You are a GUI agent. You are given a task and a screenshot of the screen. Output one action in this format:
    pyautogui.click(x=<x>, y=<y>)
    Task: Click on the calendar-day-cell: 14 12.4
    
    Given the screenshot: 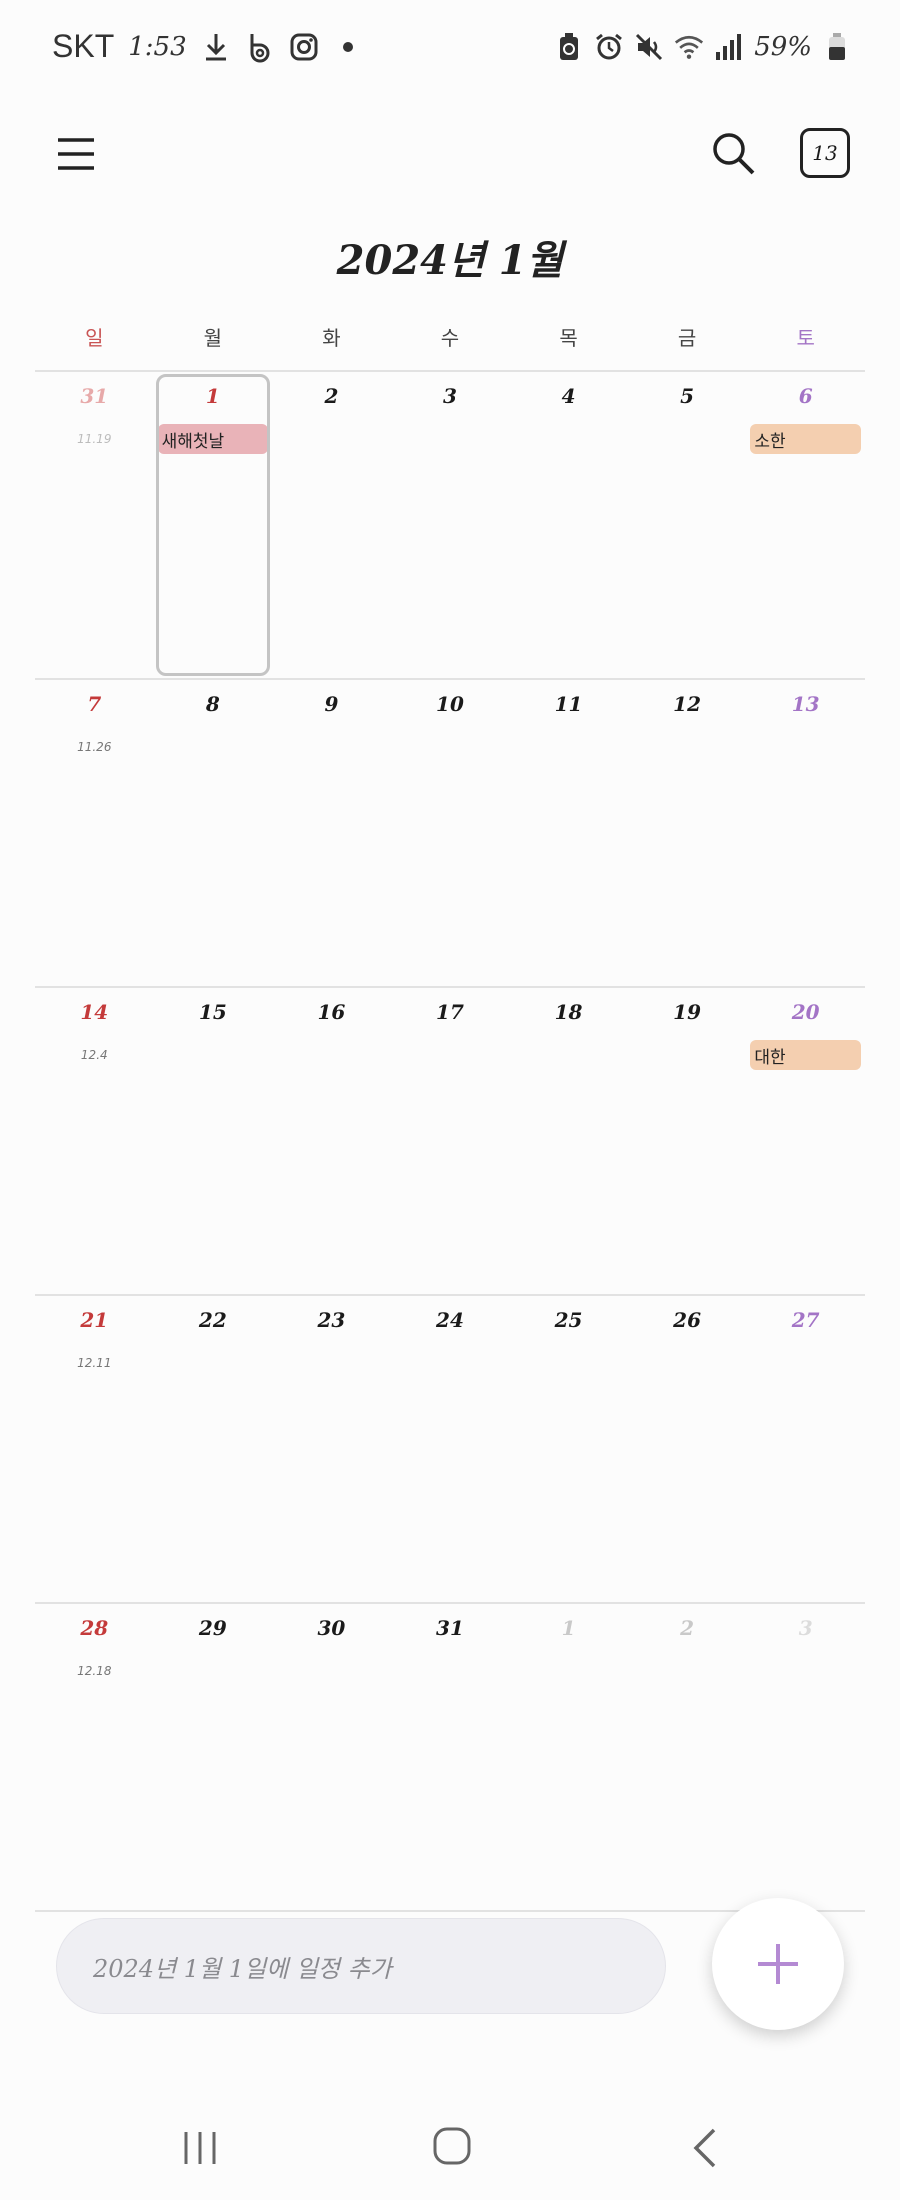 What is the action you would take?
    pyautogui.click(x=94, y=1141)
    